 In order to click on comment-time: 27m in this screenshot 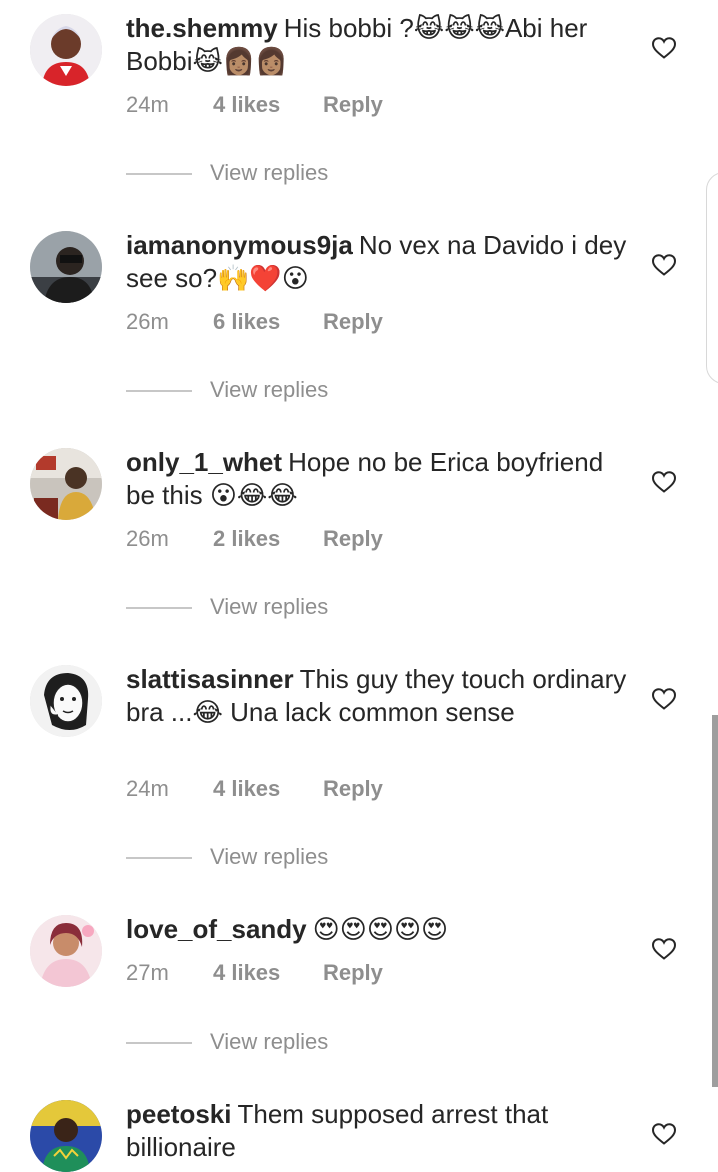, I will do `click(147, 972)`.